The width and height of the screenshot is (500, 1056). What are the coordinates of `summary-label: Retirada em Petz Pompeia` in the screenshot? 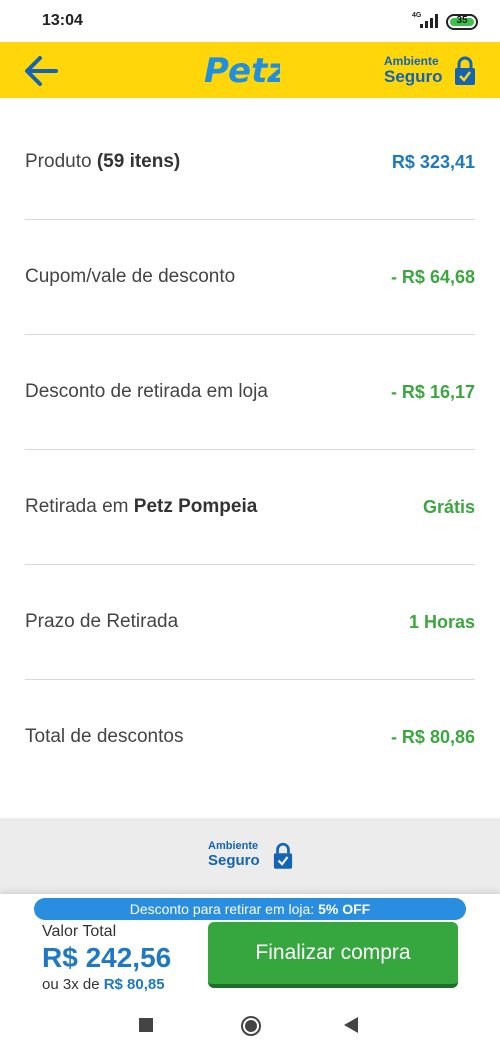 It's located at (141, 506).